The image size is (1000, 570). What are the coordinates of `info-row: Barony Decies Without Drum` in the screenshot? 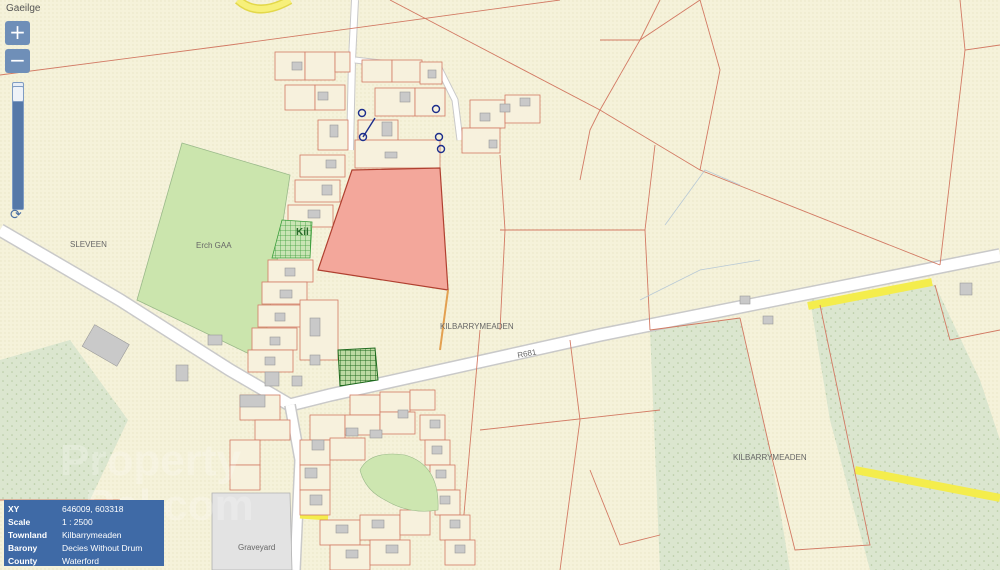 It's located at (84, 547).